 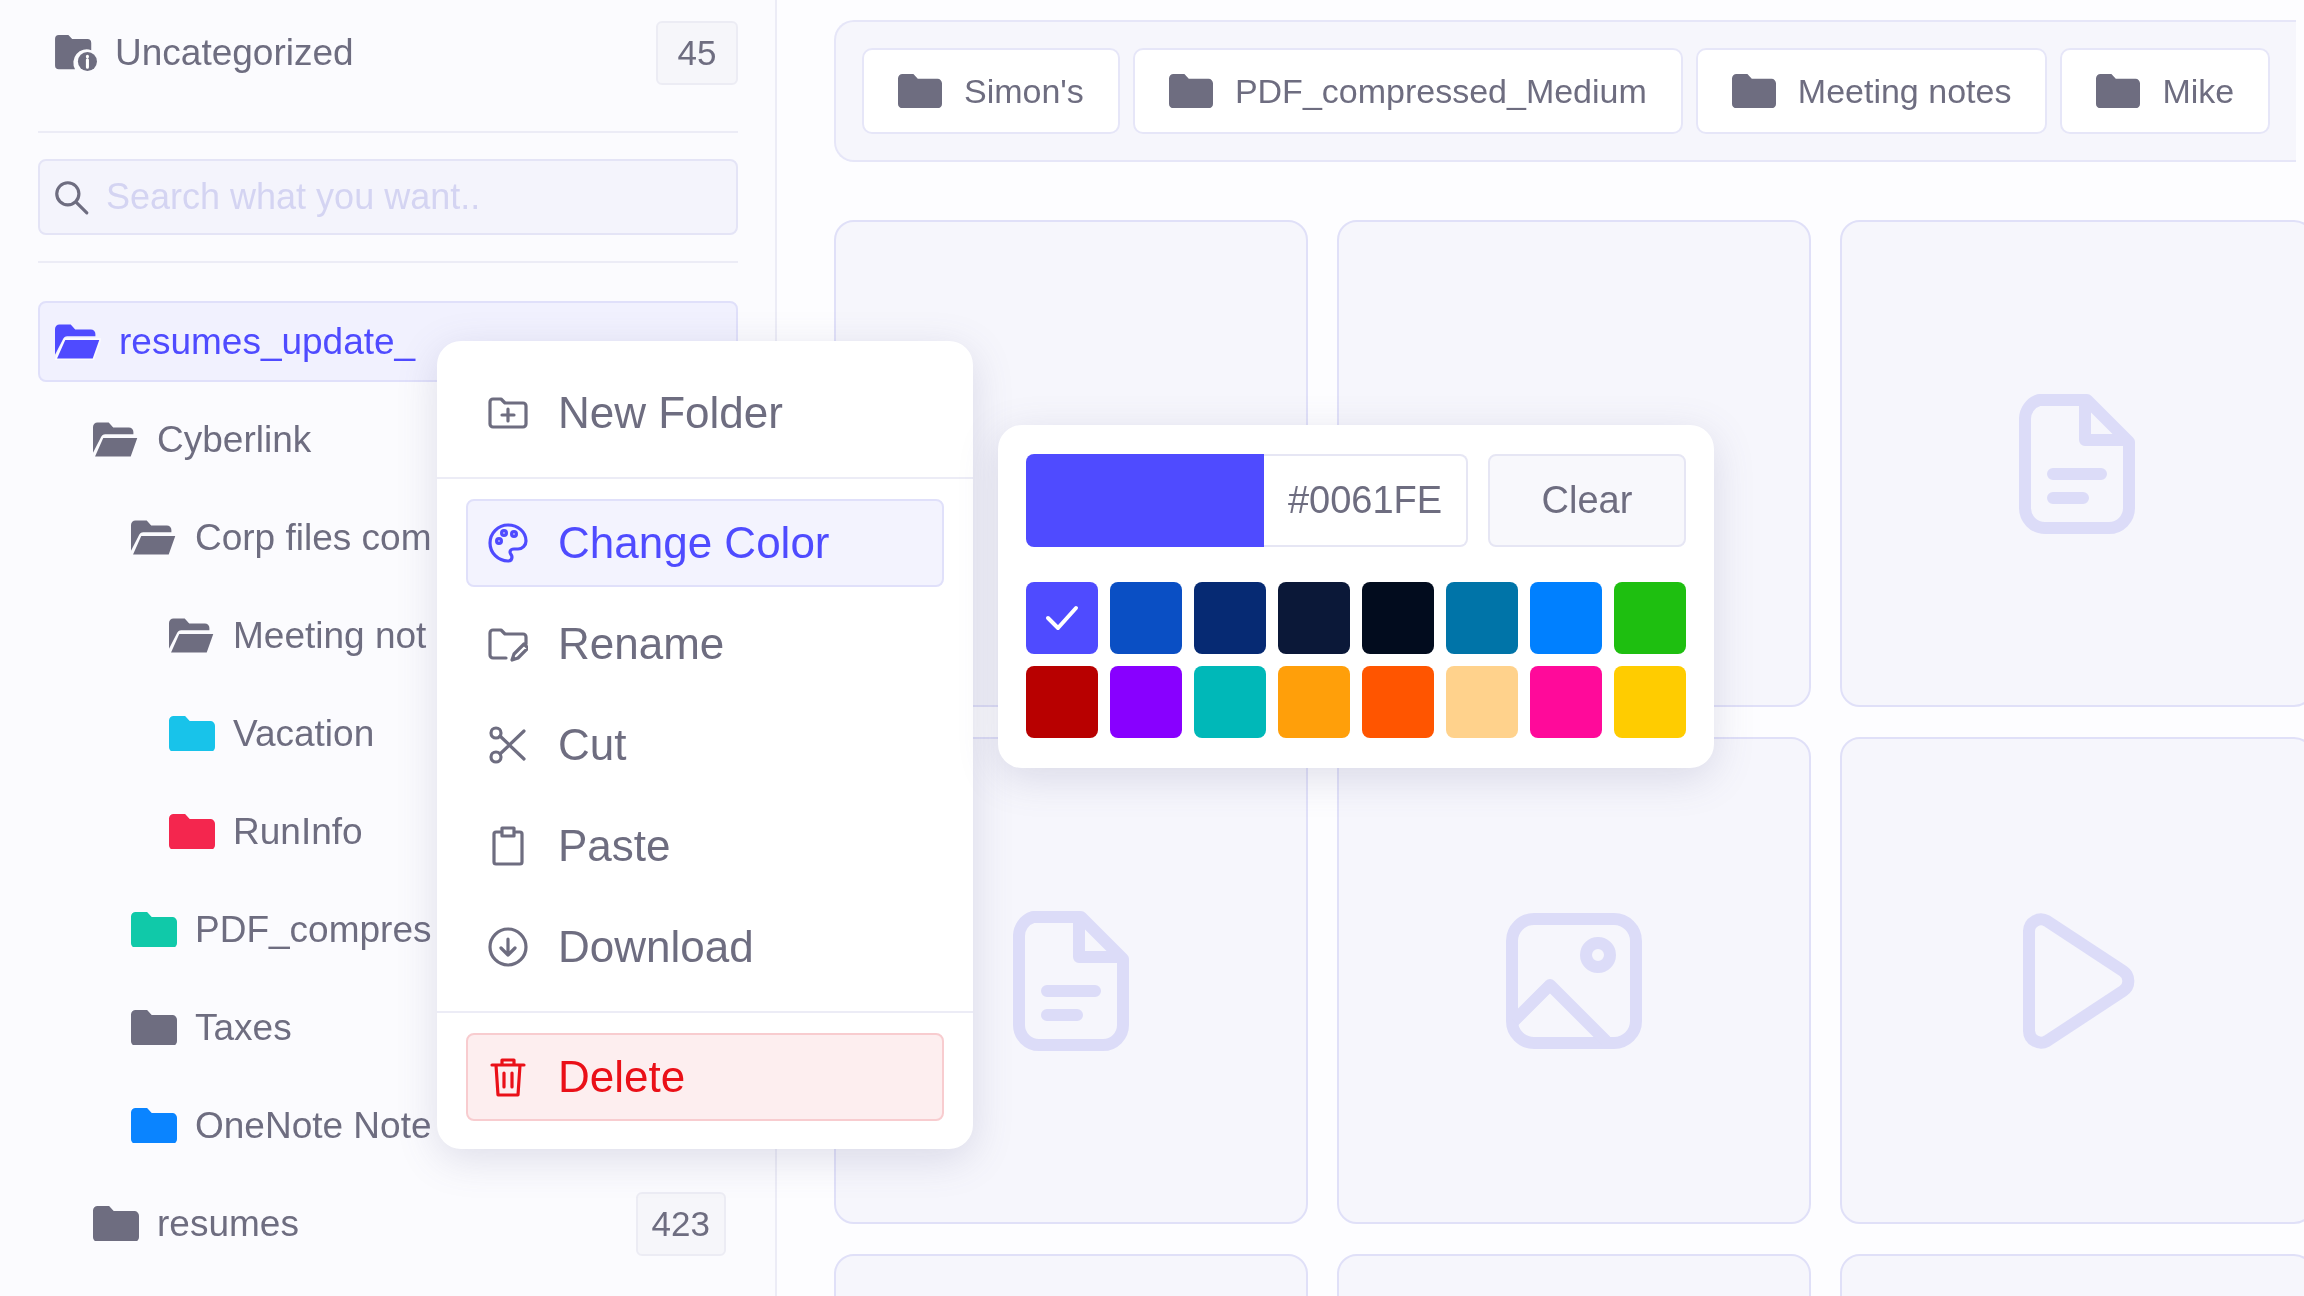 I want to click on menu-item: Download, so click(x=705, y=947).